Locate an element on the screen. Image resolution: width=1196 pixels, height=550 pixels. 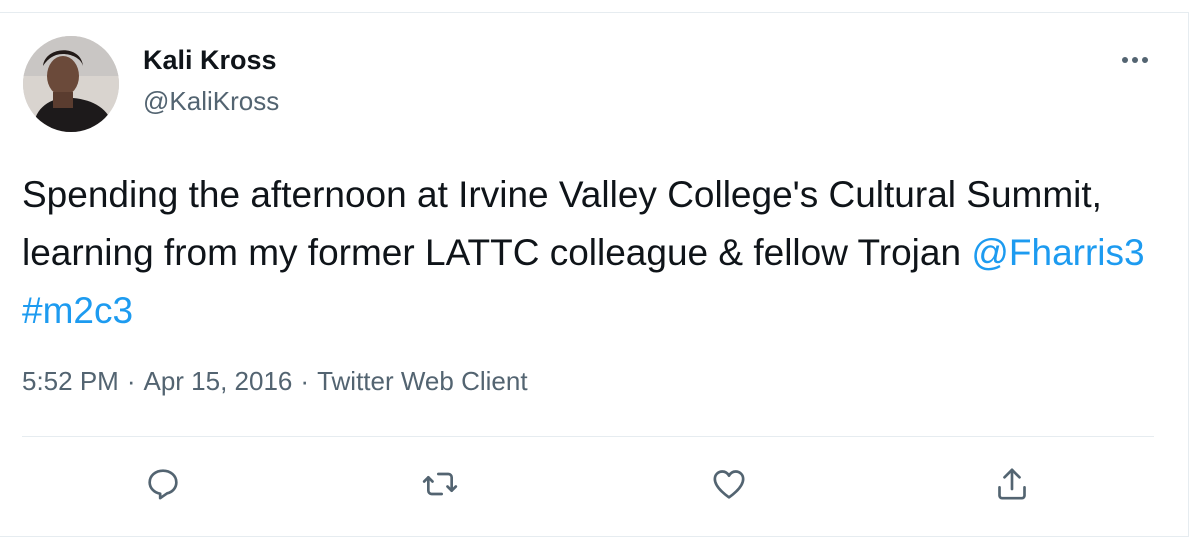
more-horizontal-icon is located at coordinates (1135, 60).